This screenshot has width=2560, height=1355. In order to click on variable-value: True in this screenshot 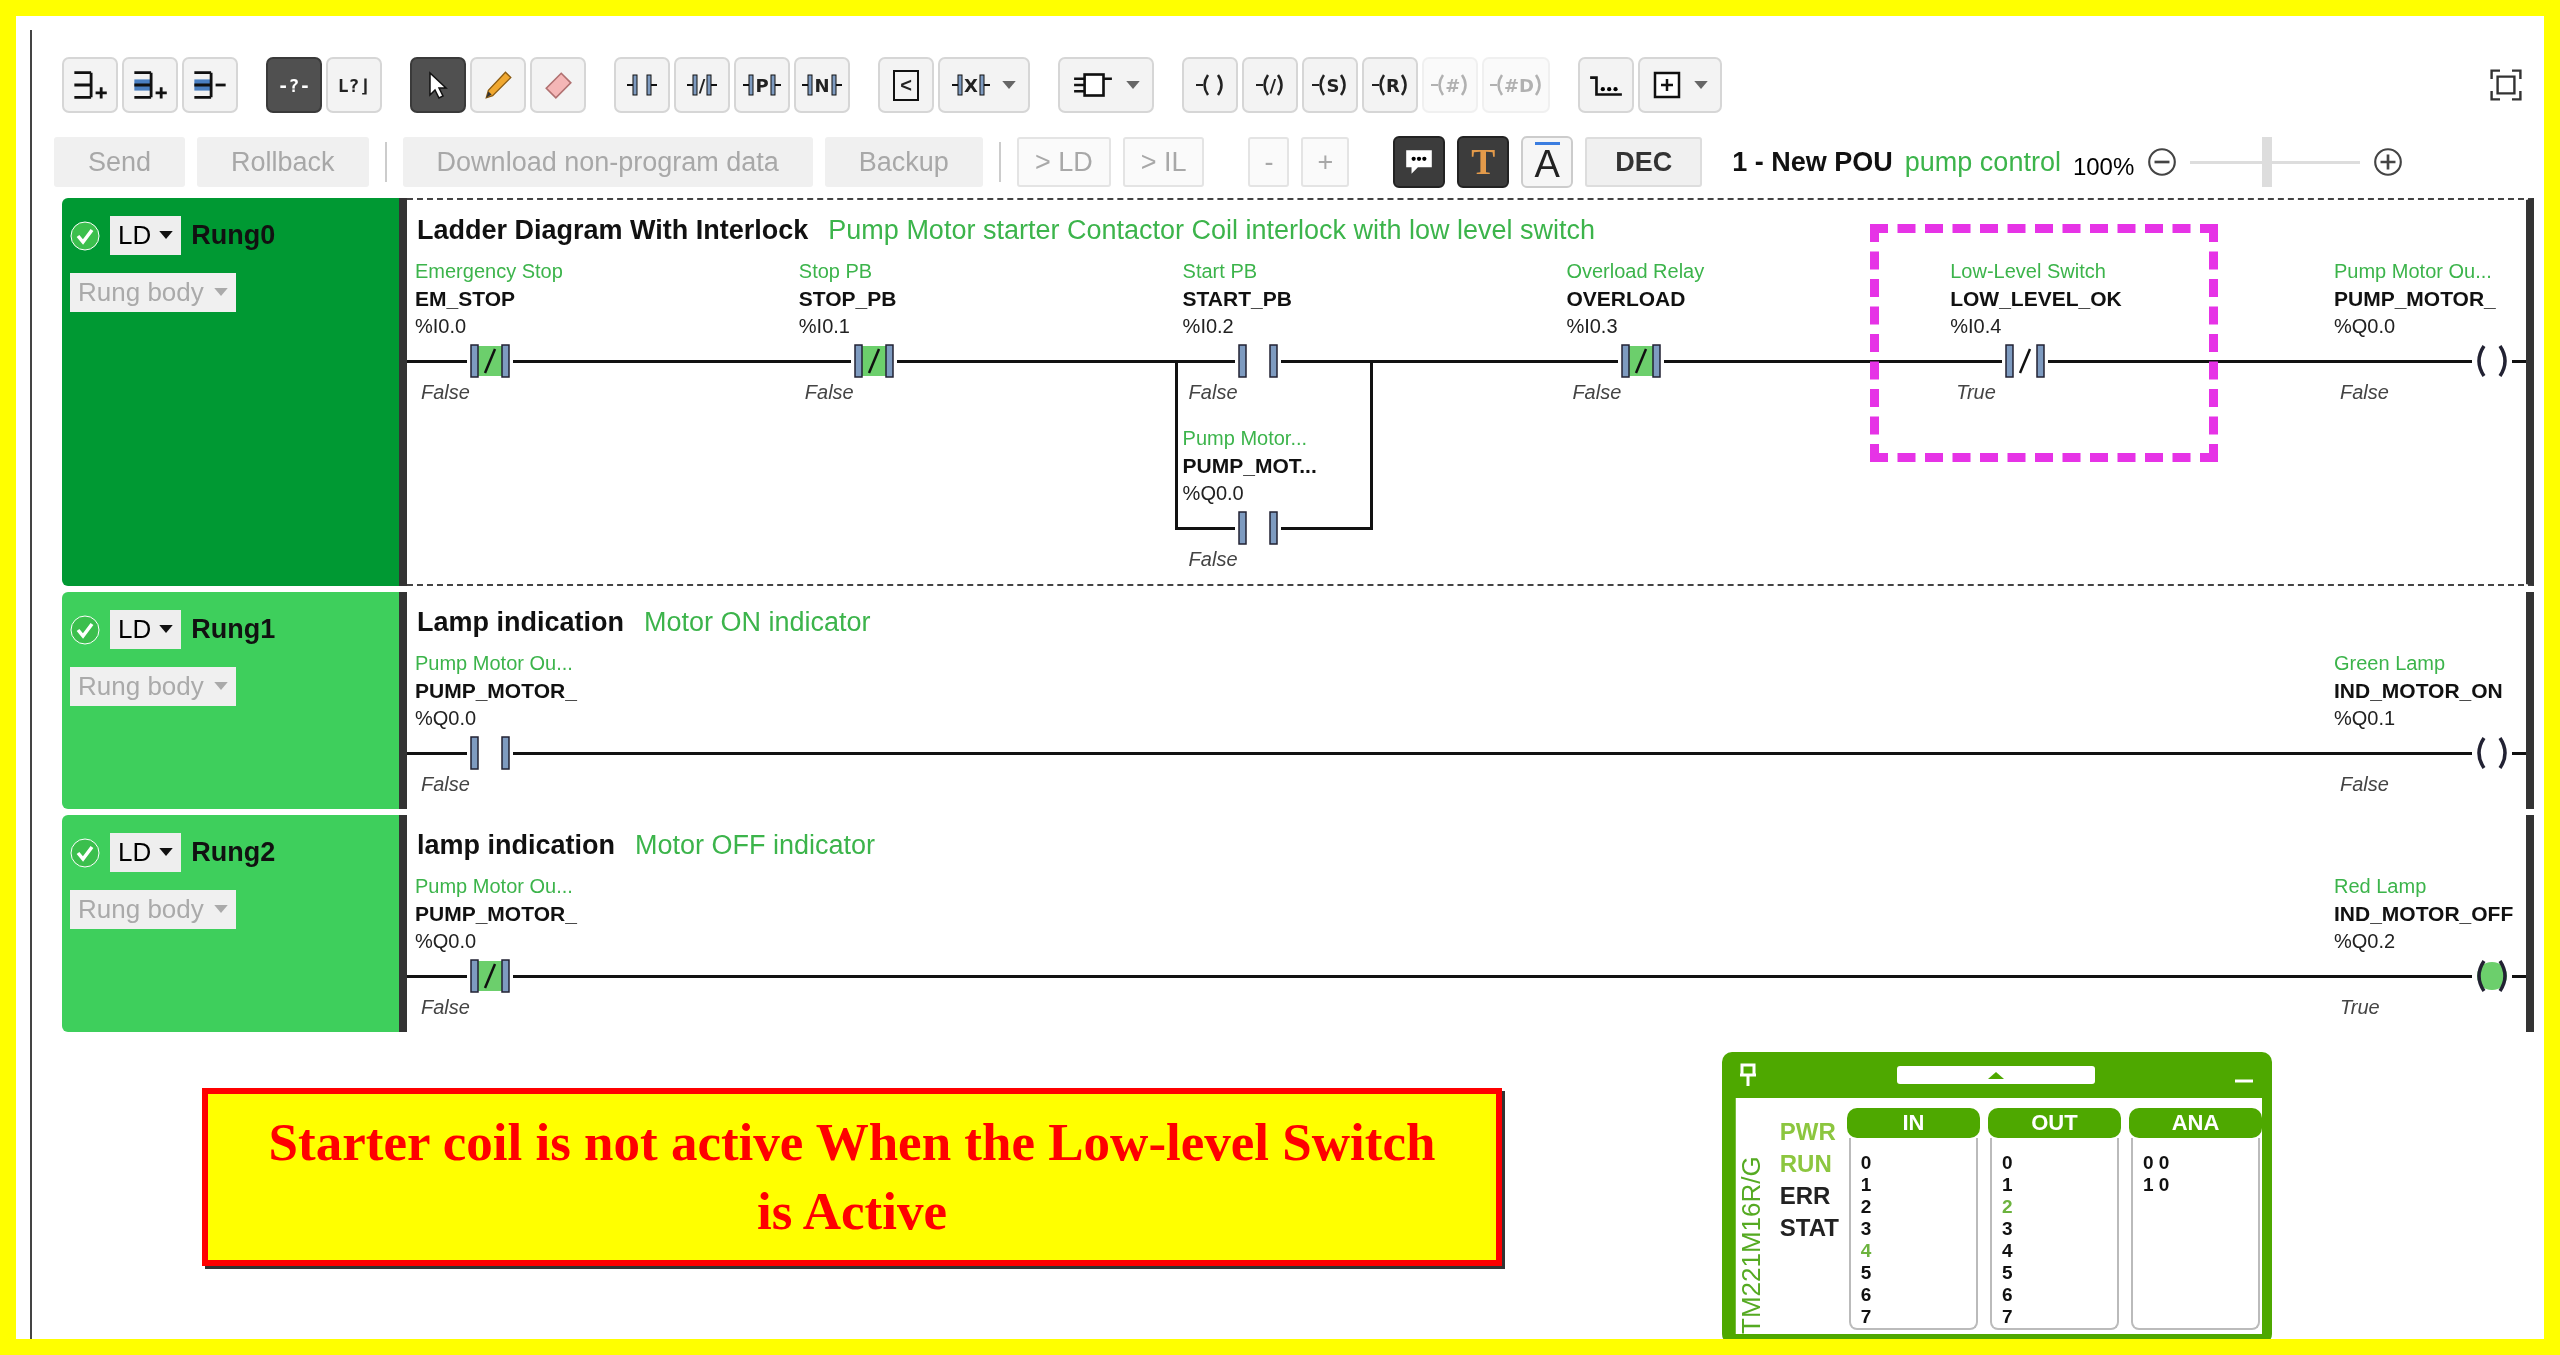, I will do `click(1976, 393)`.